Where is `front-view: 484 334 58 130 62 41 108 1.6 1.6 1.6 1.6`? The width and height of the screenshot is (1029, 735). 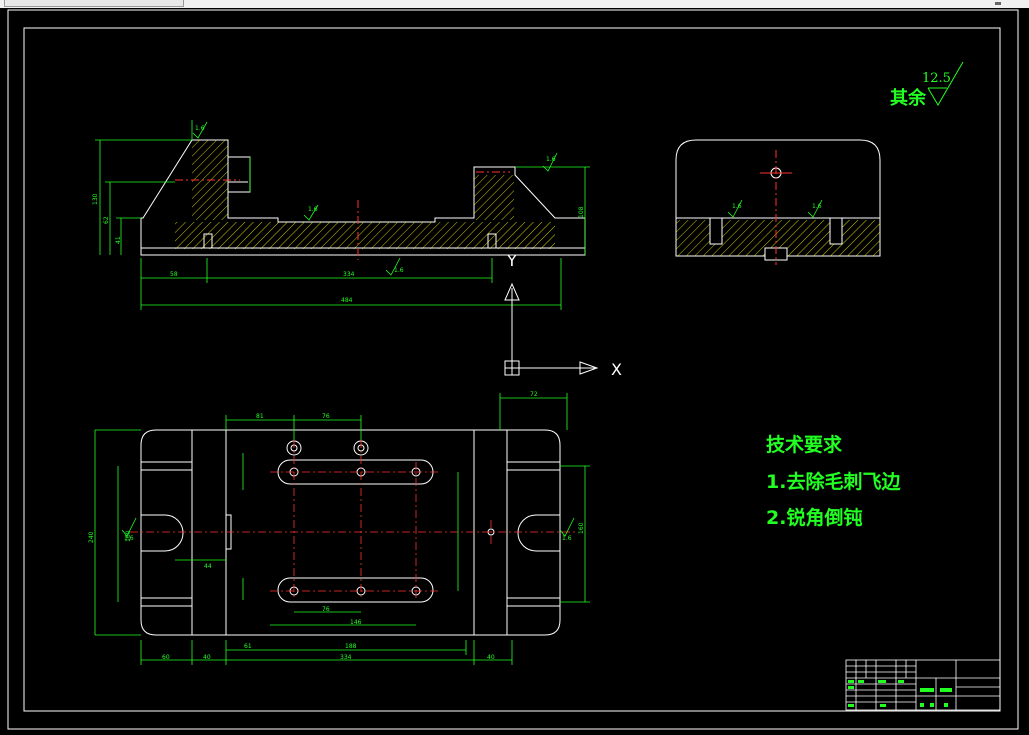 front-view: 484 334 58 130 62 41 108 1.6 1.6 1.6 1.6 is located at coordinates (341, 215).